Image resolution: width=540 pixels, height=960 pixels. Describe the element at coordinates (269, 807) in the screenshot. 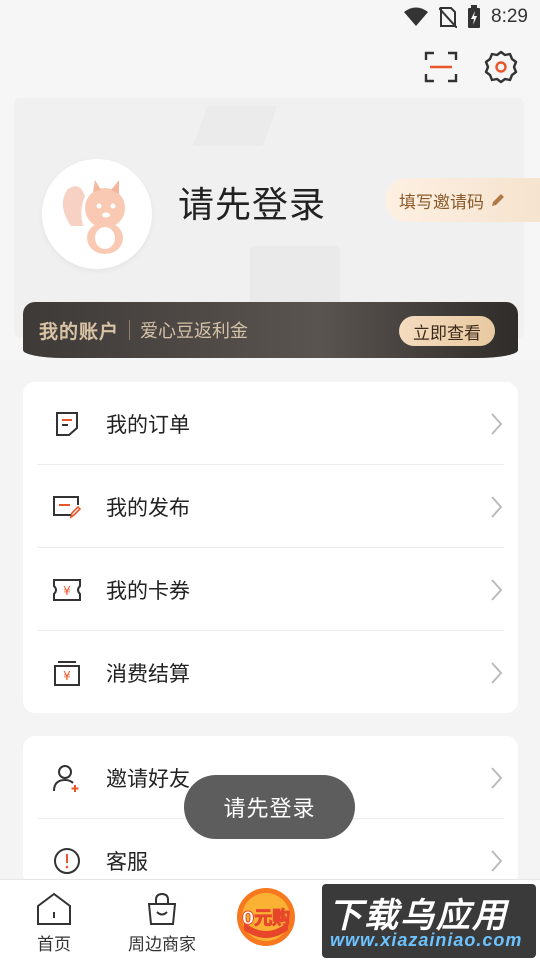

I see `toast-message: 请先登录` at that location.